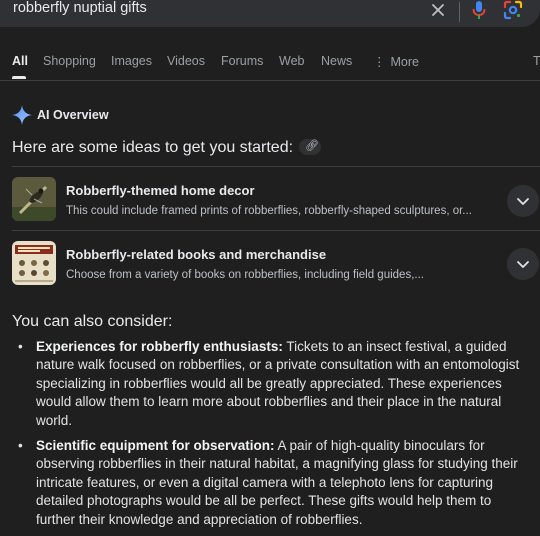 This screenshot has width=540, height=536. Describe the element at coordinates (186, 61) in the screenshot. I see `tab-videos: Videos` at that location.